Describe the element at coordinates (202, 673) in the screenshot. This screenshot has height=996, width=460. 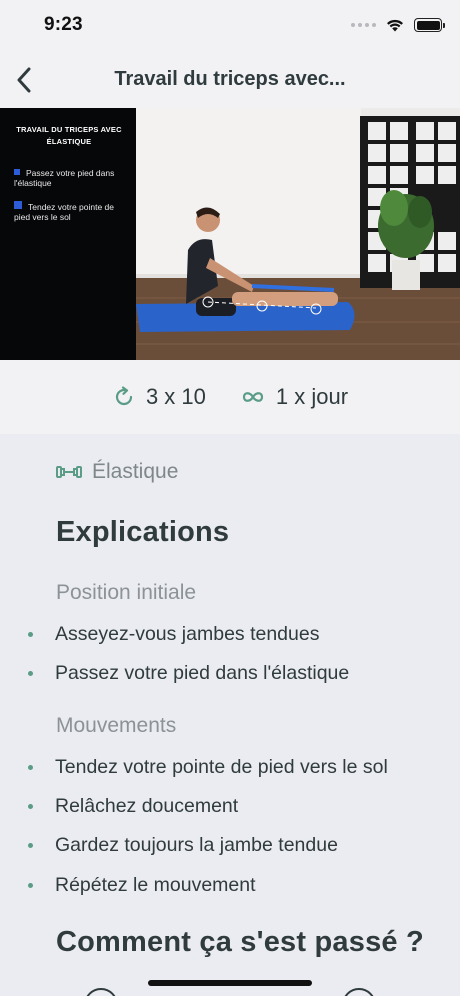
I see `list-item-label: Passez votre pied dans l'élastique` at that location.